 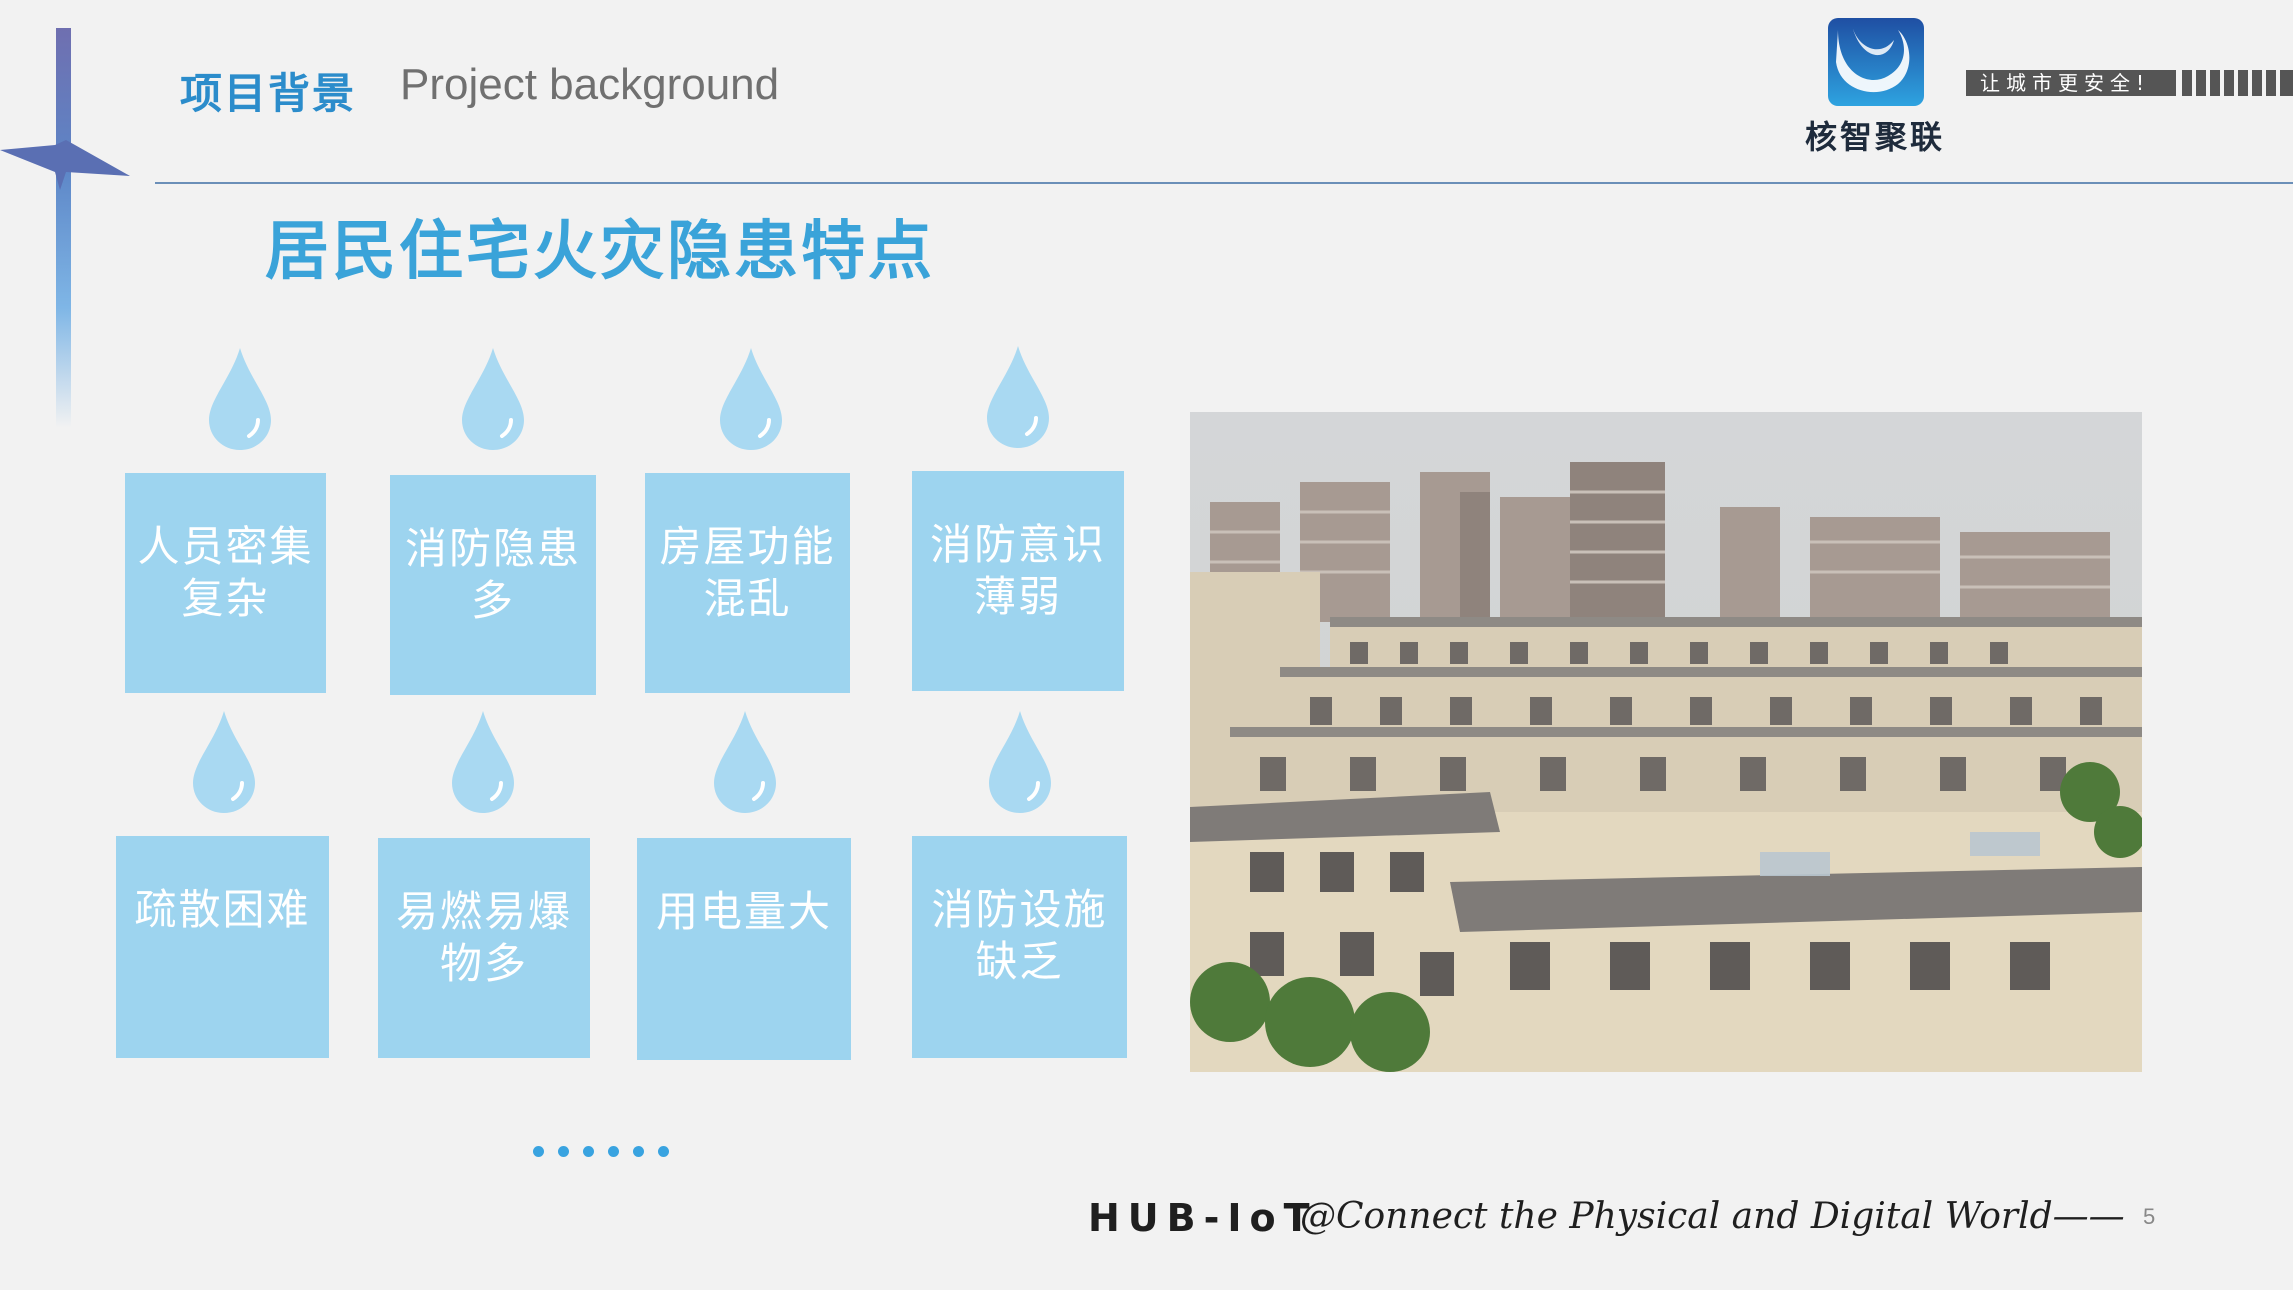 I want to click on card-fire-hazards: 消防隐患多, so click(x=493, y=585).